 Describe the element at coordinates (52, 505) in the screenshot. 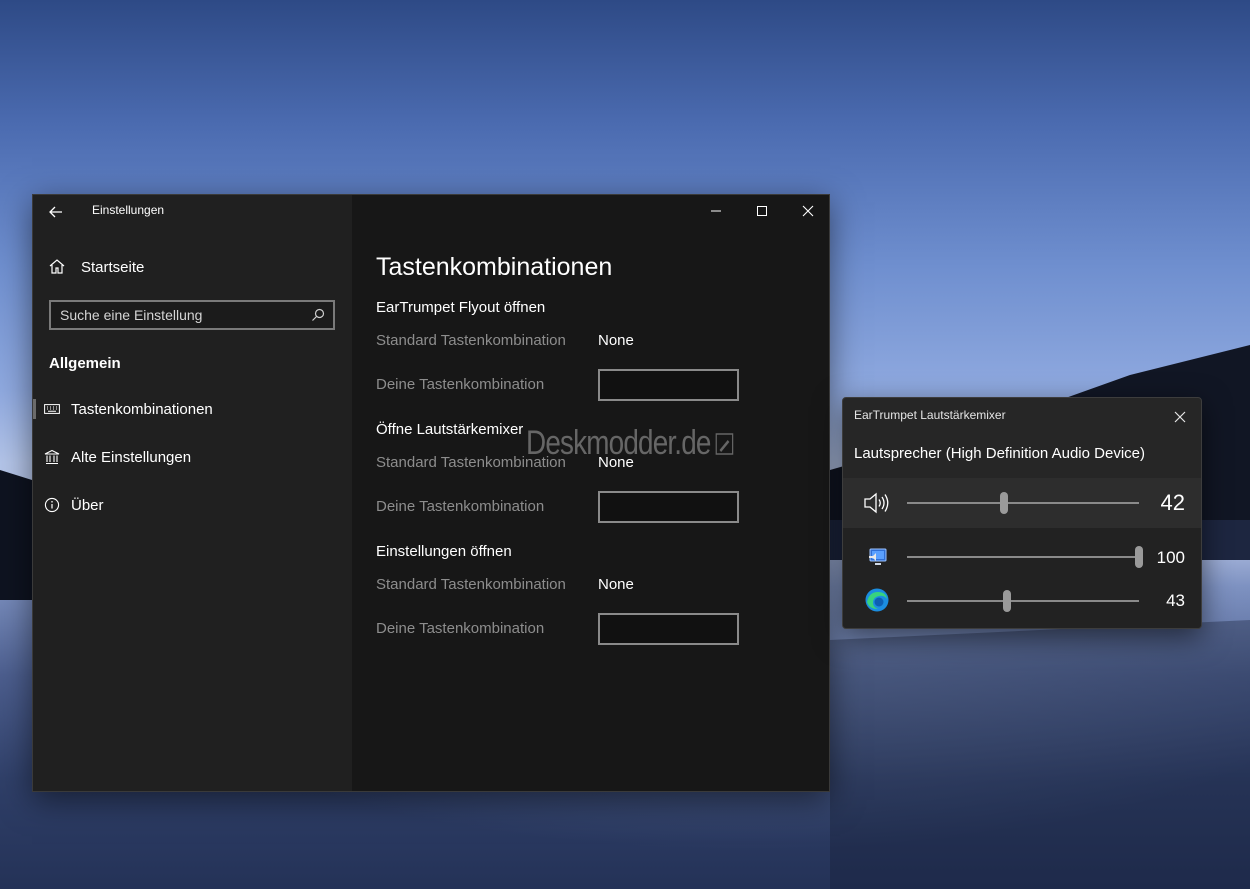

I see `info-icon` at that location.